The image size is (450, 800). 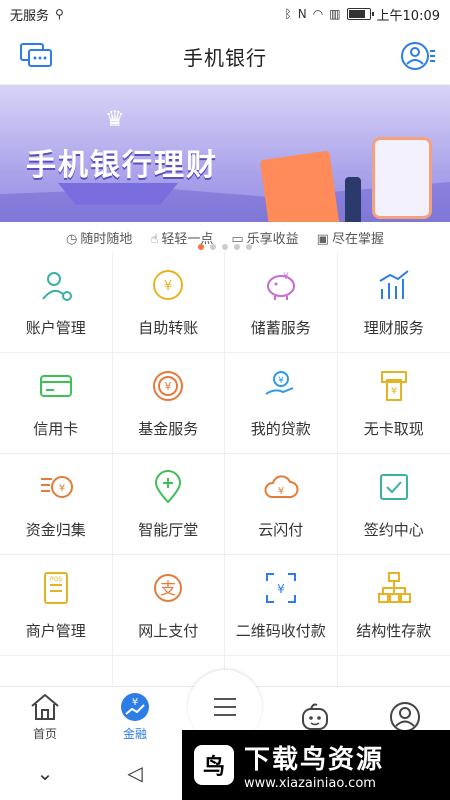 I want to click on service-label: 智能厅堂, so click(x=168, y=529).